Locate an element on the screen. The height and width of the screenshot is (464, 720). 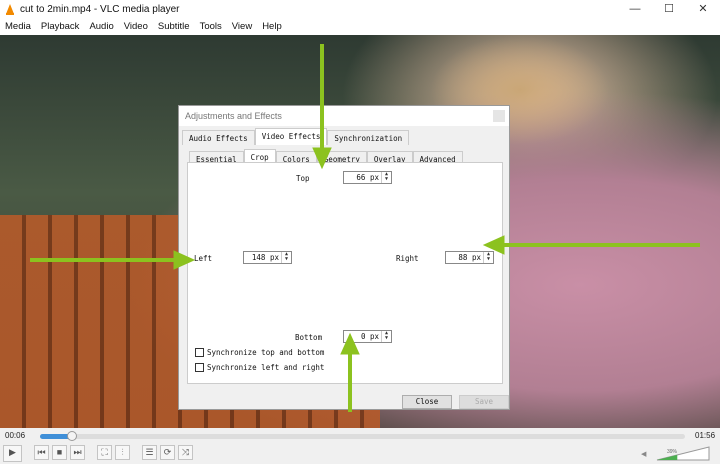
top-value: 66 px is located at coordinates (367, 177).